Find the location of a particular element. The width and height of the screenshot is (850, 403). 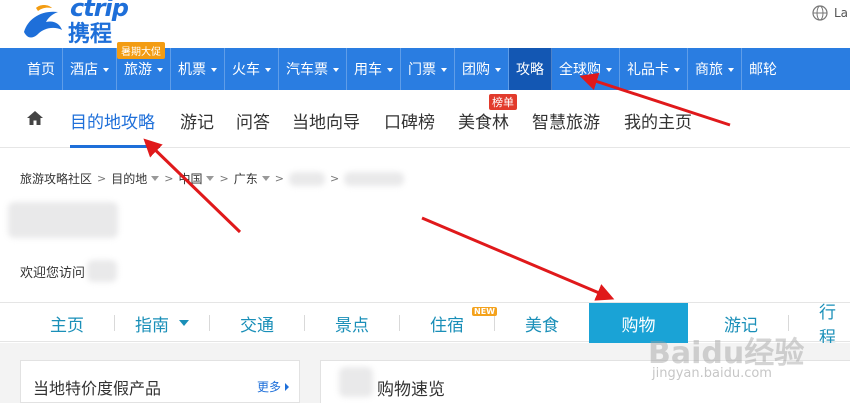

tab-label: 住宿 is located at coordinates (447, 325).